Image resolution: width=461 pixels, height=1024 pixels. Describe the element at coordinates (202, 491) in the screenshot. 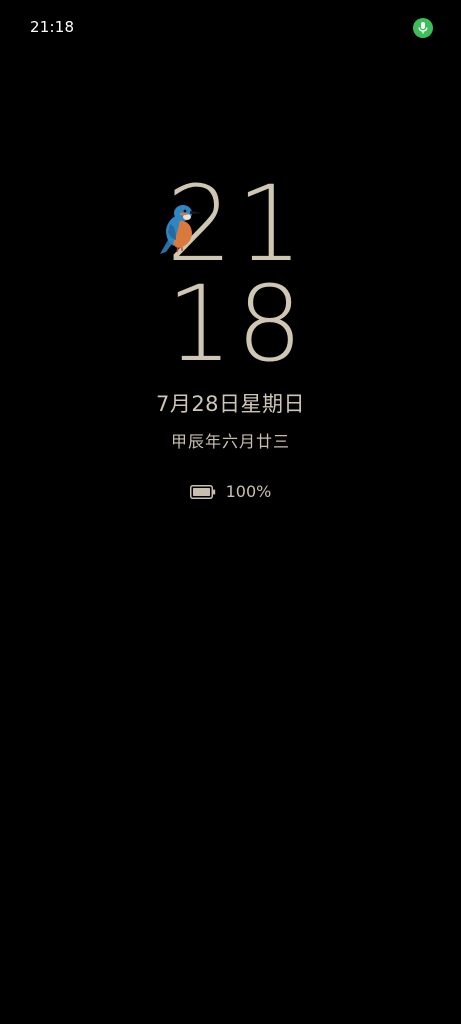

I see `battery-icon` at that location.